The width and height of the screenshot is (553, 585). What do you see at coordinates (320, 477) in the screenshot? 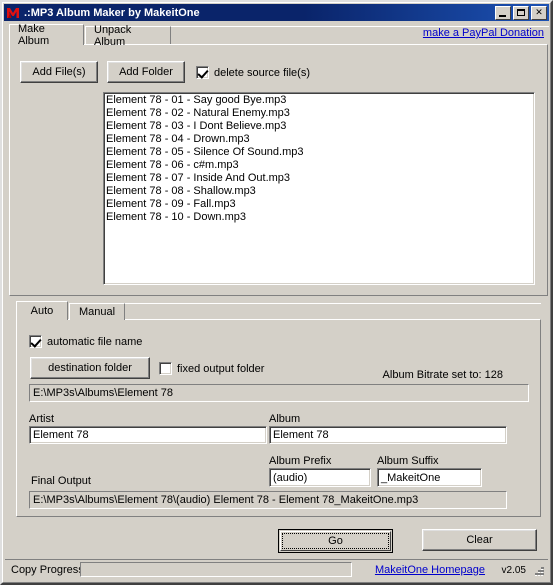
I see `album-prefix-input: (audio)` at bounding box center [320, 477].